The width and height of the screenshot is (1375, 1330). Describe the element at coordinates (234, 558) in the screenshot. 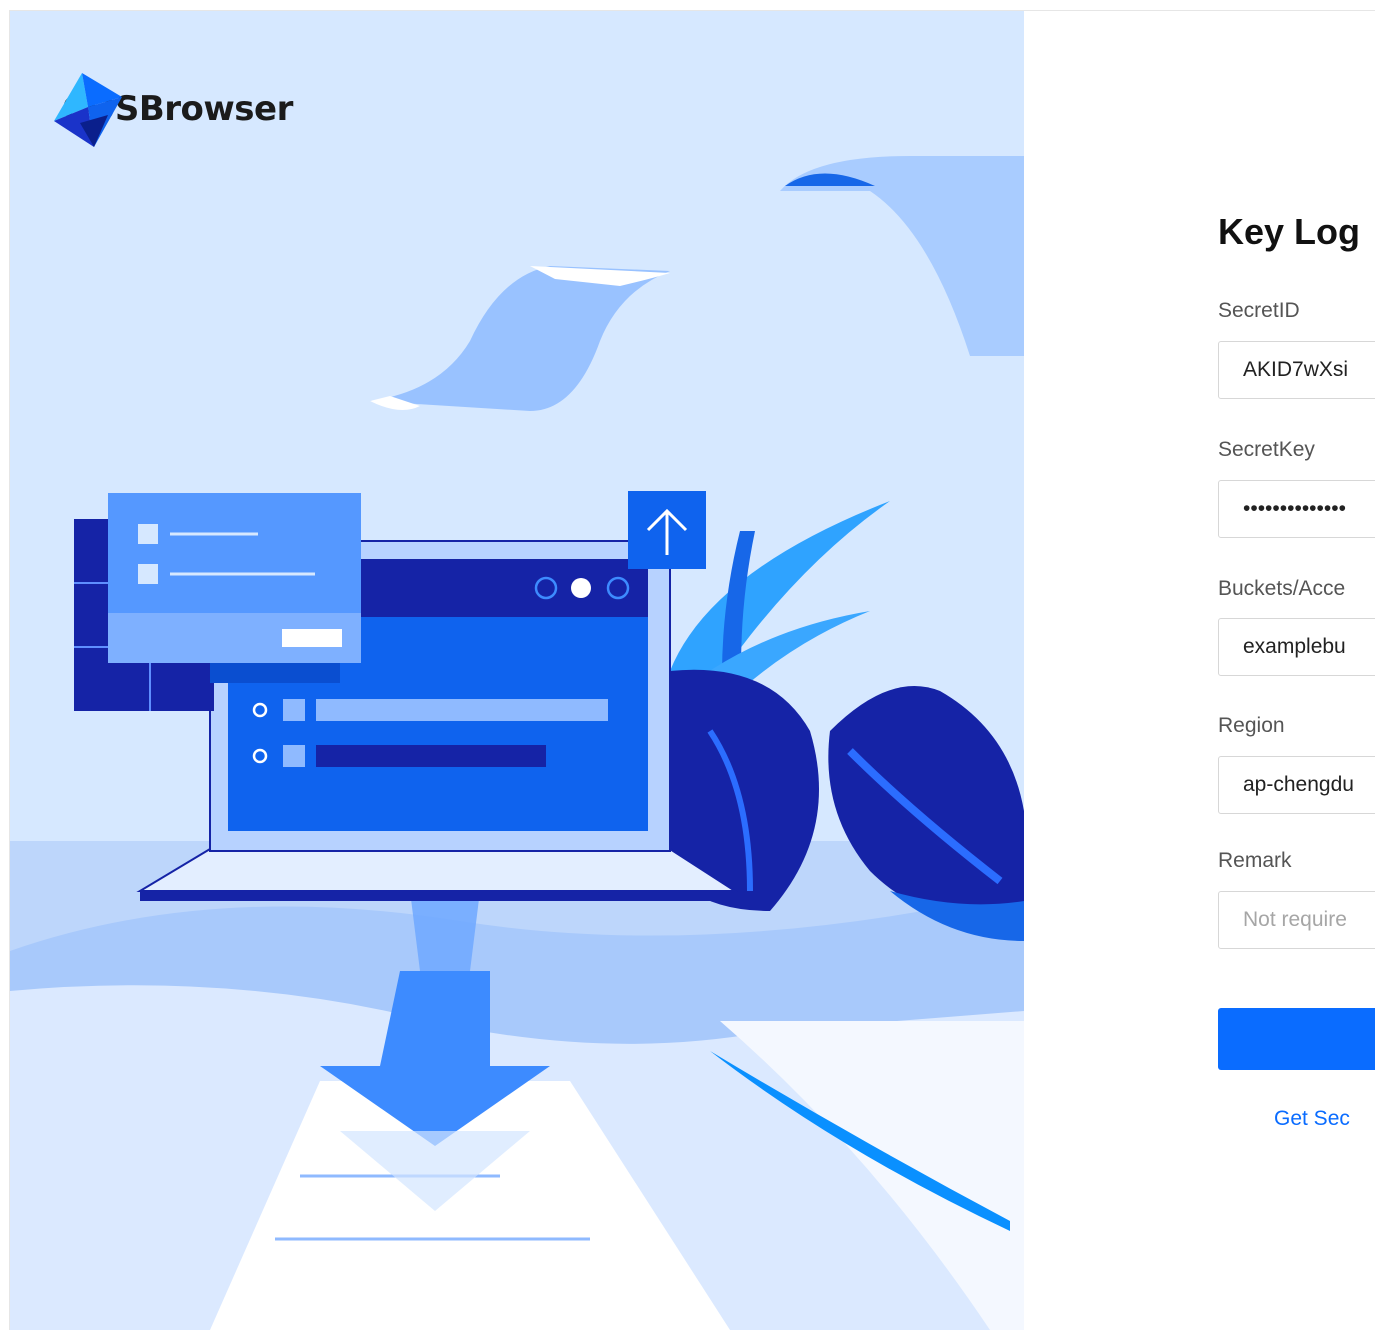

I see `floating-card` at that location.